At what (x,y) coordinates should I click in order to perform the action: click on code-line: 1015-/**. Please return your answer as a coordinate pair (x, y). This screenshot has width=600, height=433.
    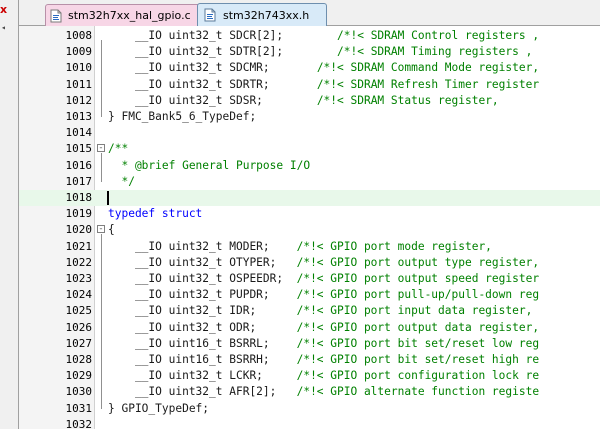
    Looking at the image, I should click on (309, 149).